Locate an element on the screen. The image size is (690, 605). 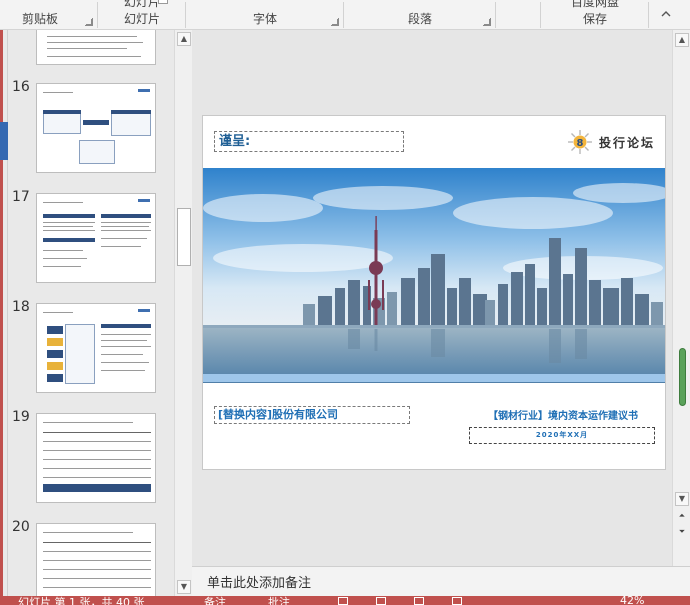
previous-slide-icon: ⏶ is located at coordinates (682, 516).